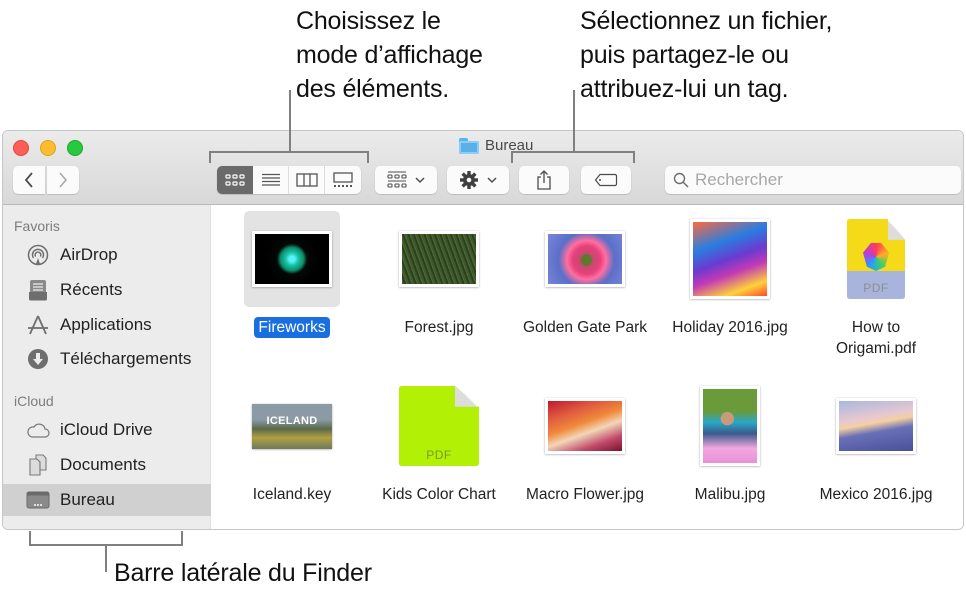 The width and height of the screenshot is (966, 596). I want to click on file-item: Malibu.jpg, so click(730, 441).